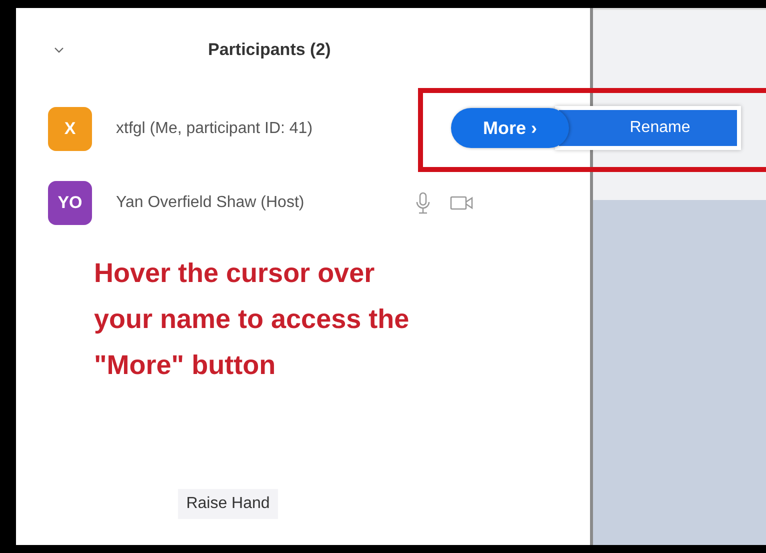 Image resolution: width=766 pixels, height=553 pixels. I want to click on annotation-text: Hover the cursor over your name to access the "More" button, so click(252, 319).